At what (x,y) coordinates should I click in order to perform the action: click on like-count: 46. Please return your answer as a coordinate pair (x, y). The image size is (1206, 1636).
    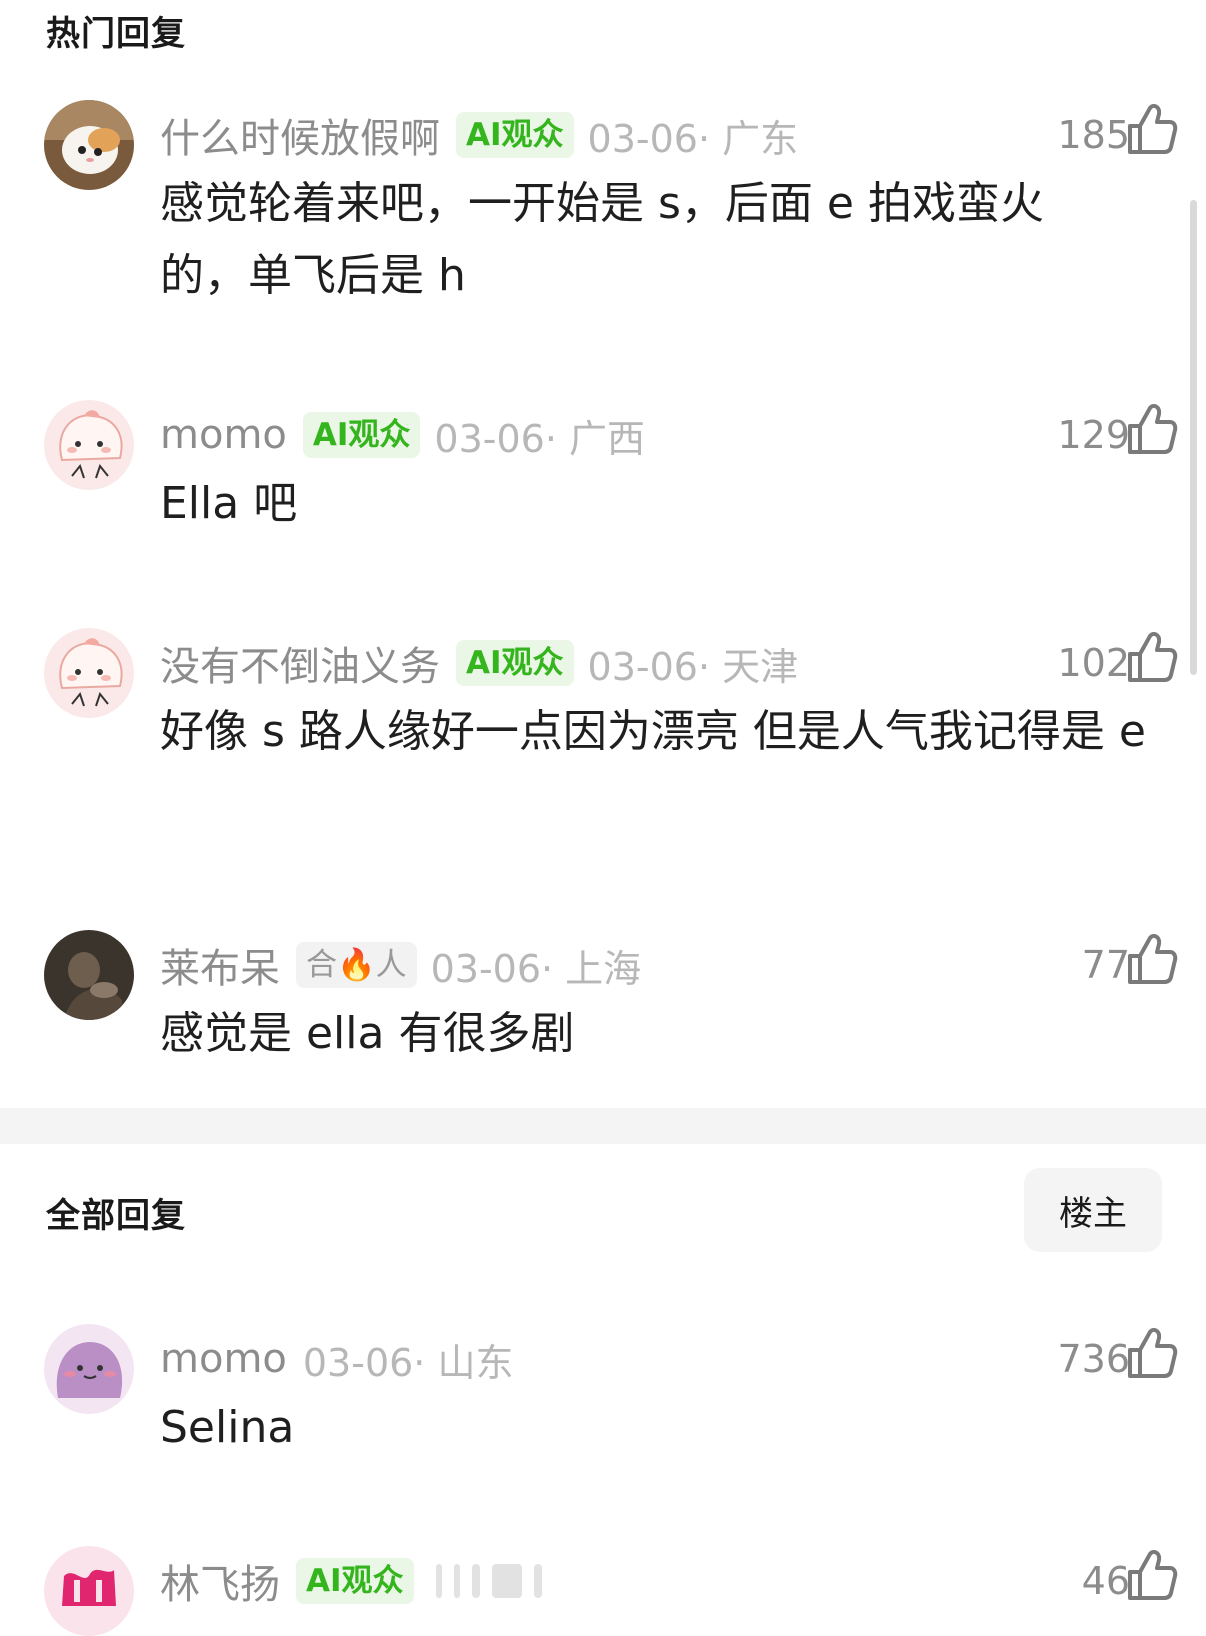
    Looking at the image, I should click on (1105, 1581).